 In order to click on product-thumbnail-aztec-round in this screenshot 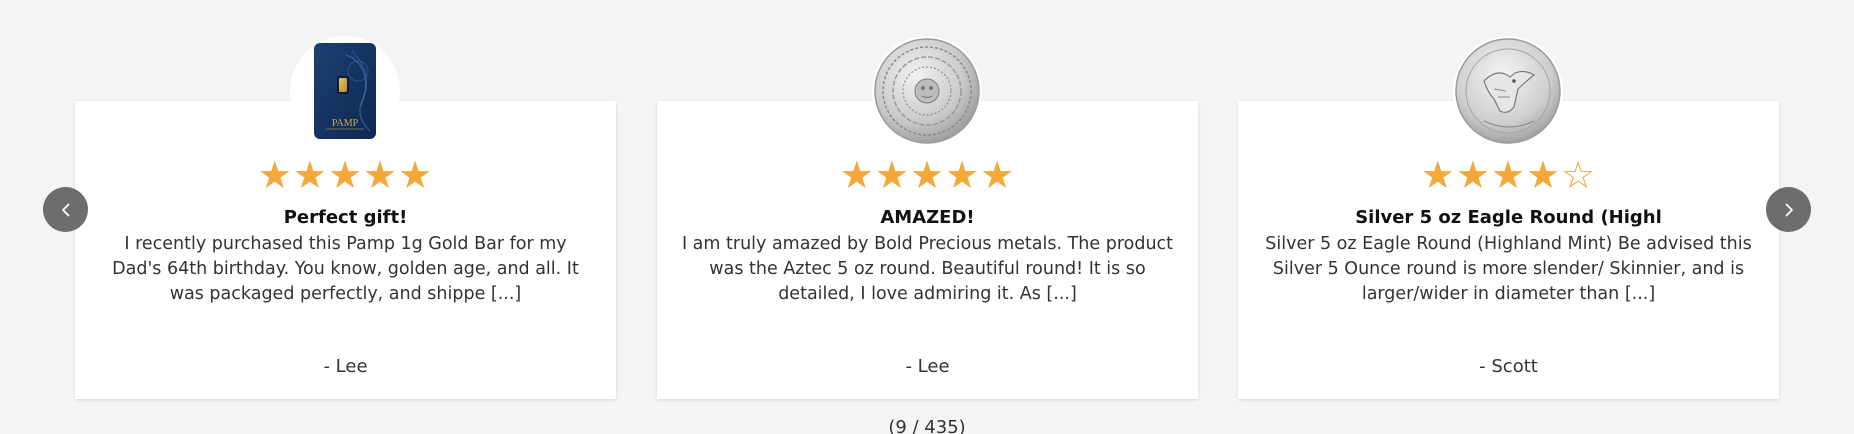, I will do `click(927, 91)`.